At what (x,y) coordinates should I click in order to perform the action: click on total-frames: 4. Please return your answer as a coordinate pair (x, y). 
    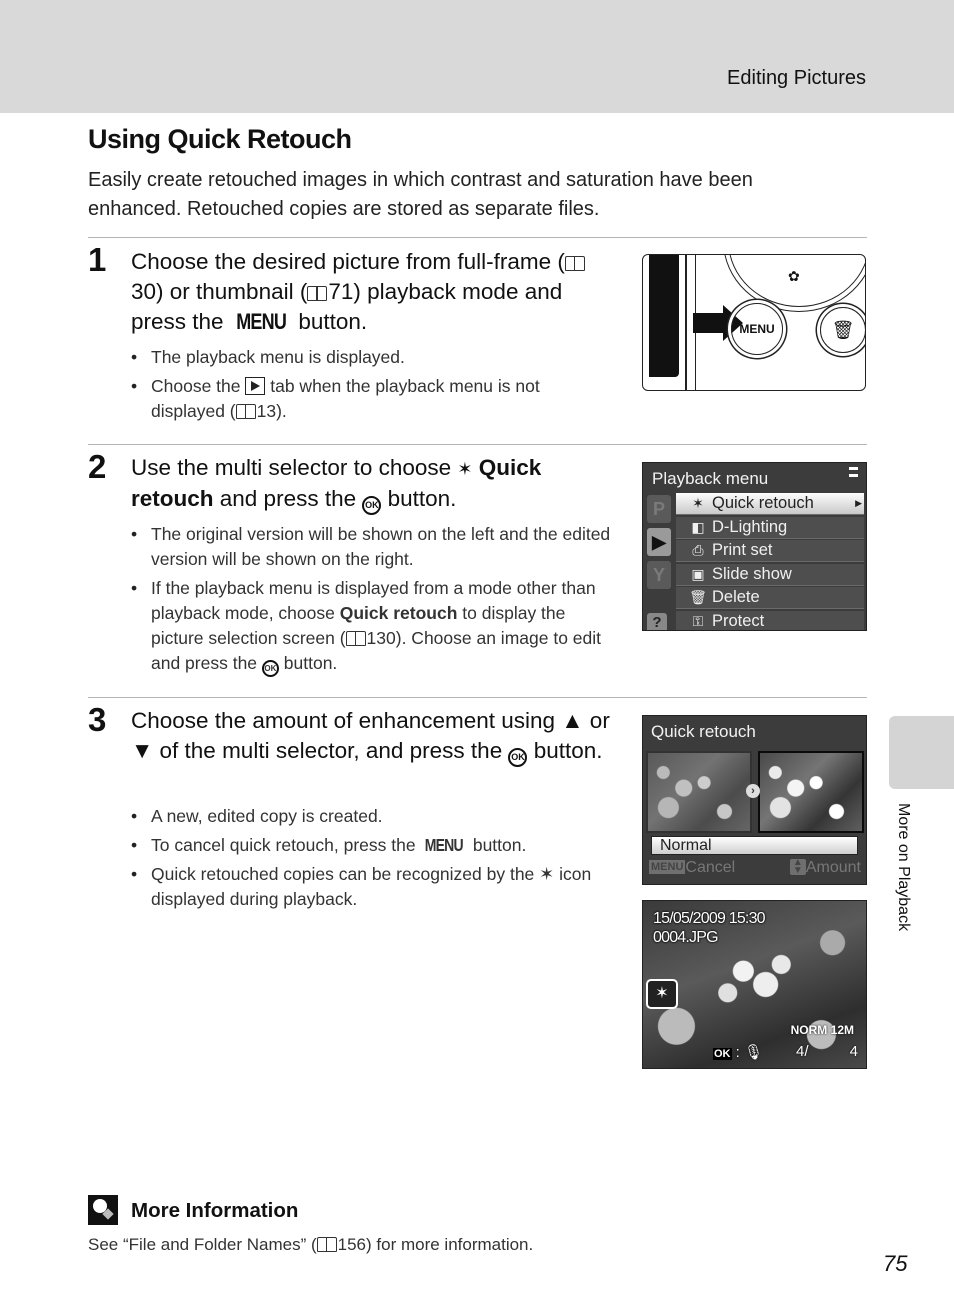
    Looking at the image, I should click on (853, 1051).